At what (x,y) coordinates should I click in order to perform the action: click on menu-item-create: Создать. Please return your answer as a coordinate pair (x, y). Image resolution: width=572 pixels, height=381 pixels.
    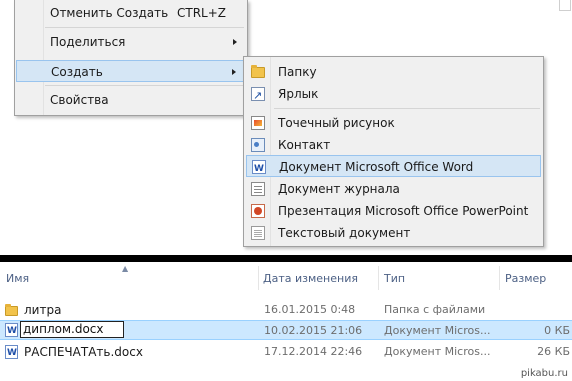
    Looking at the image, I should click on (131, 71).